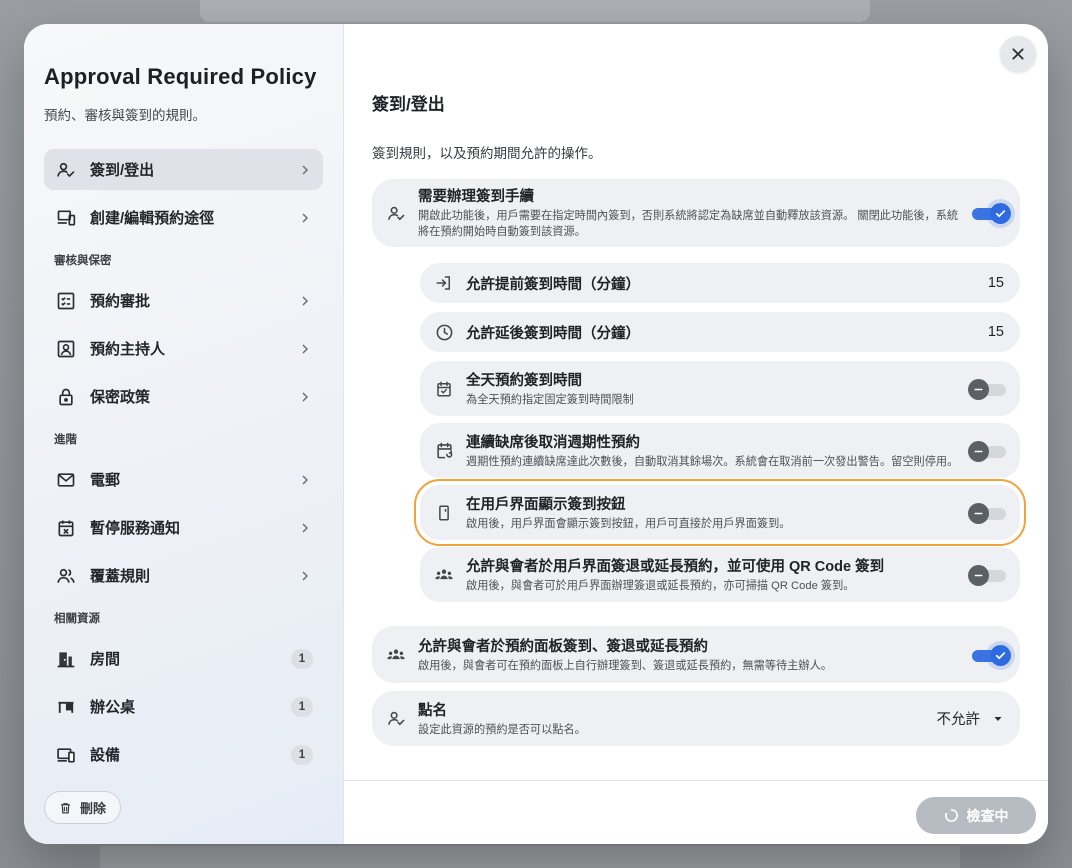 The width and height of the screenshot is (1072, 868). I want to click on devices-icon, so click(66, 218).